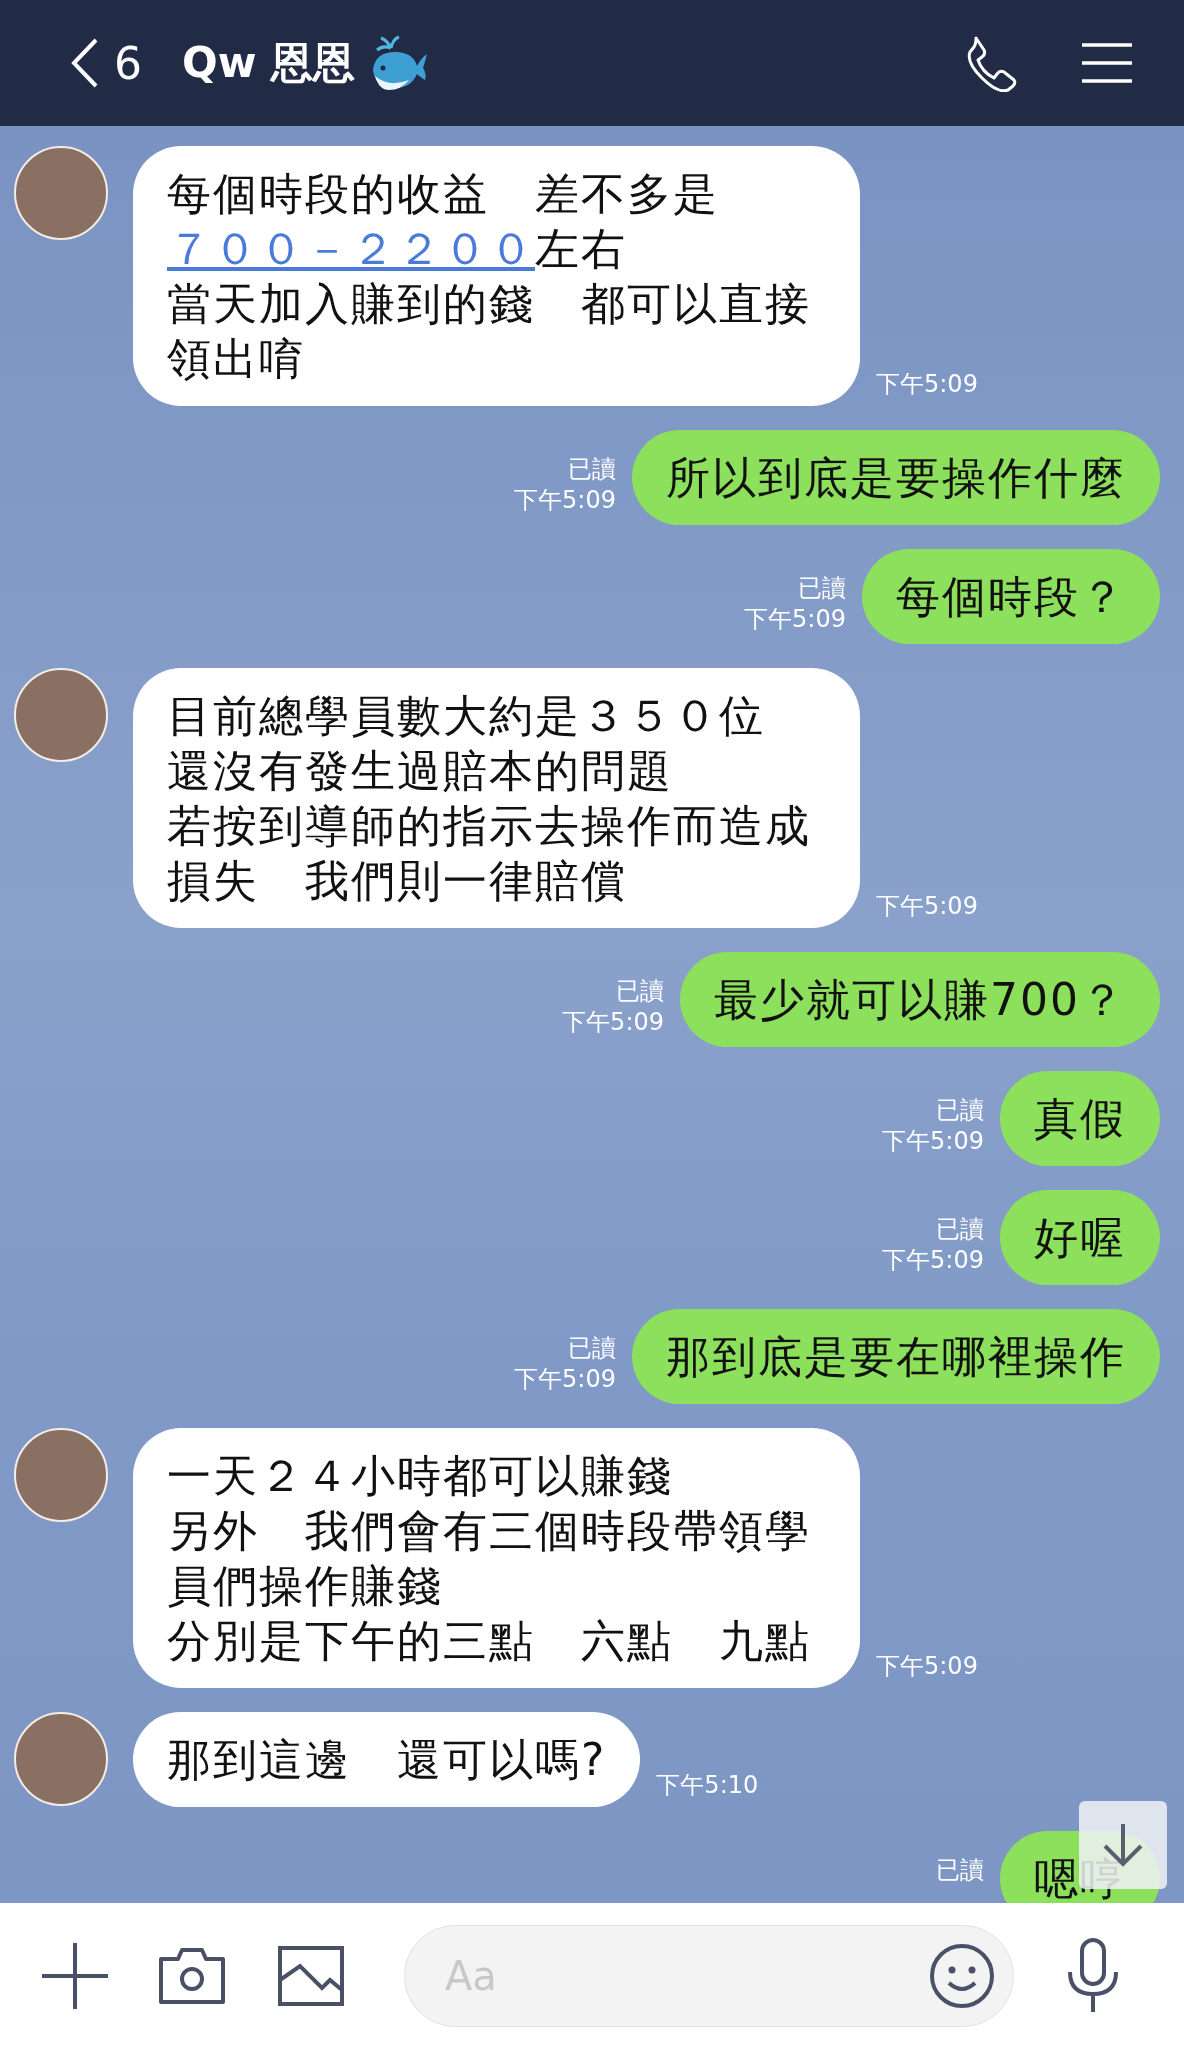 This screenshot has width=1184, height=2048. I want to click on message-time: 下午5:10, so click(707, 1785).